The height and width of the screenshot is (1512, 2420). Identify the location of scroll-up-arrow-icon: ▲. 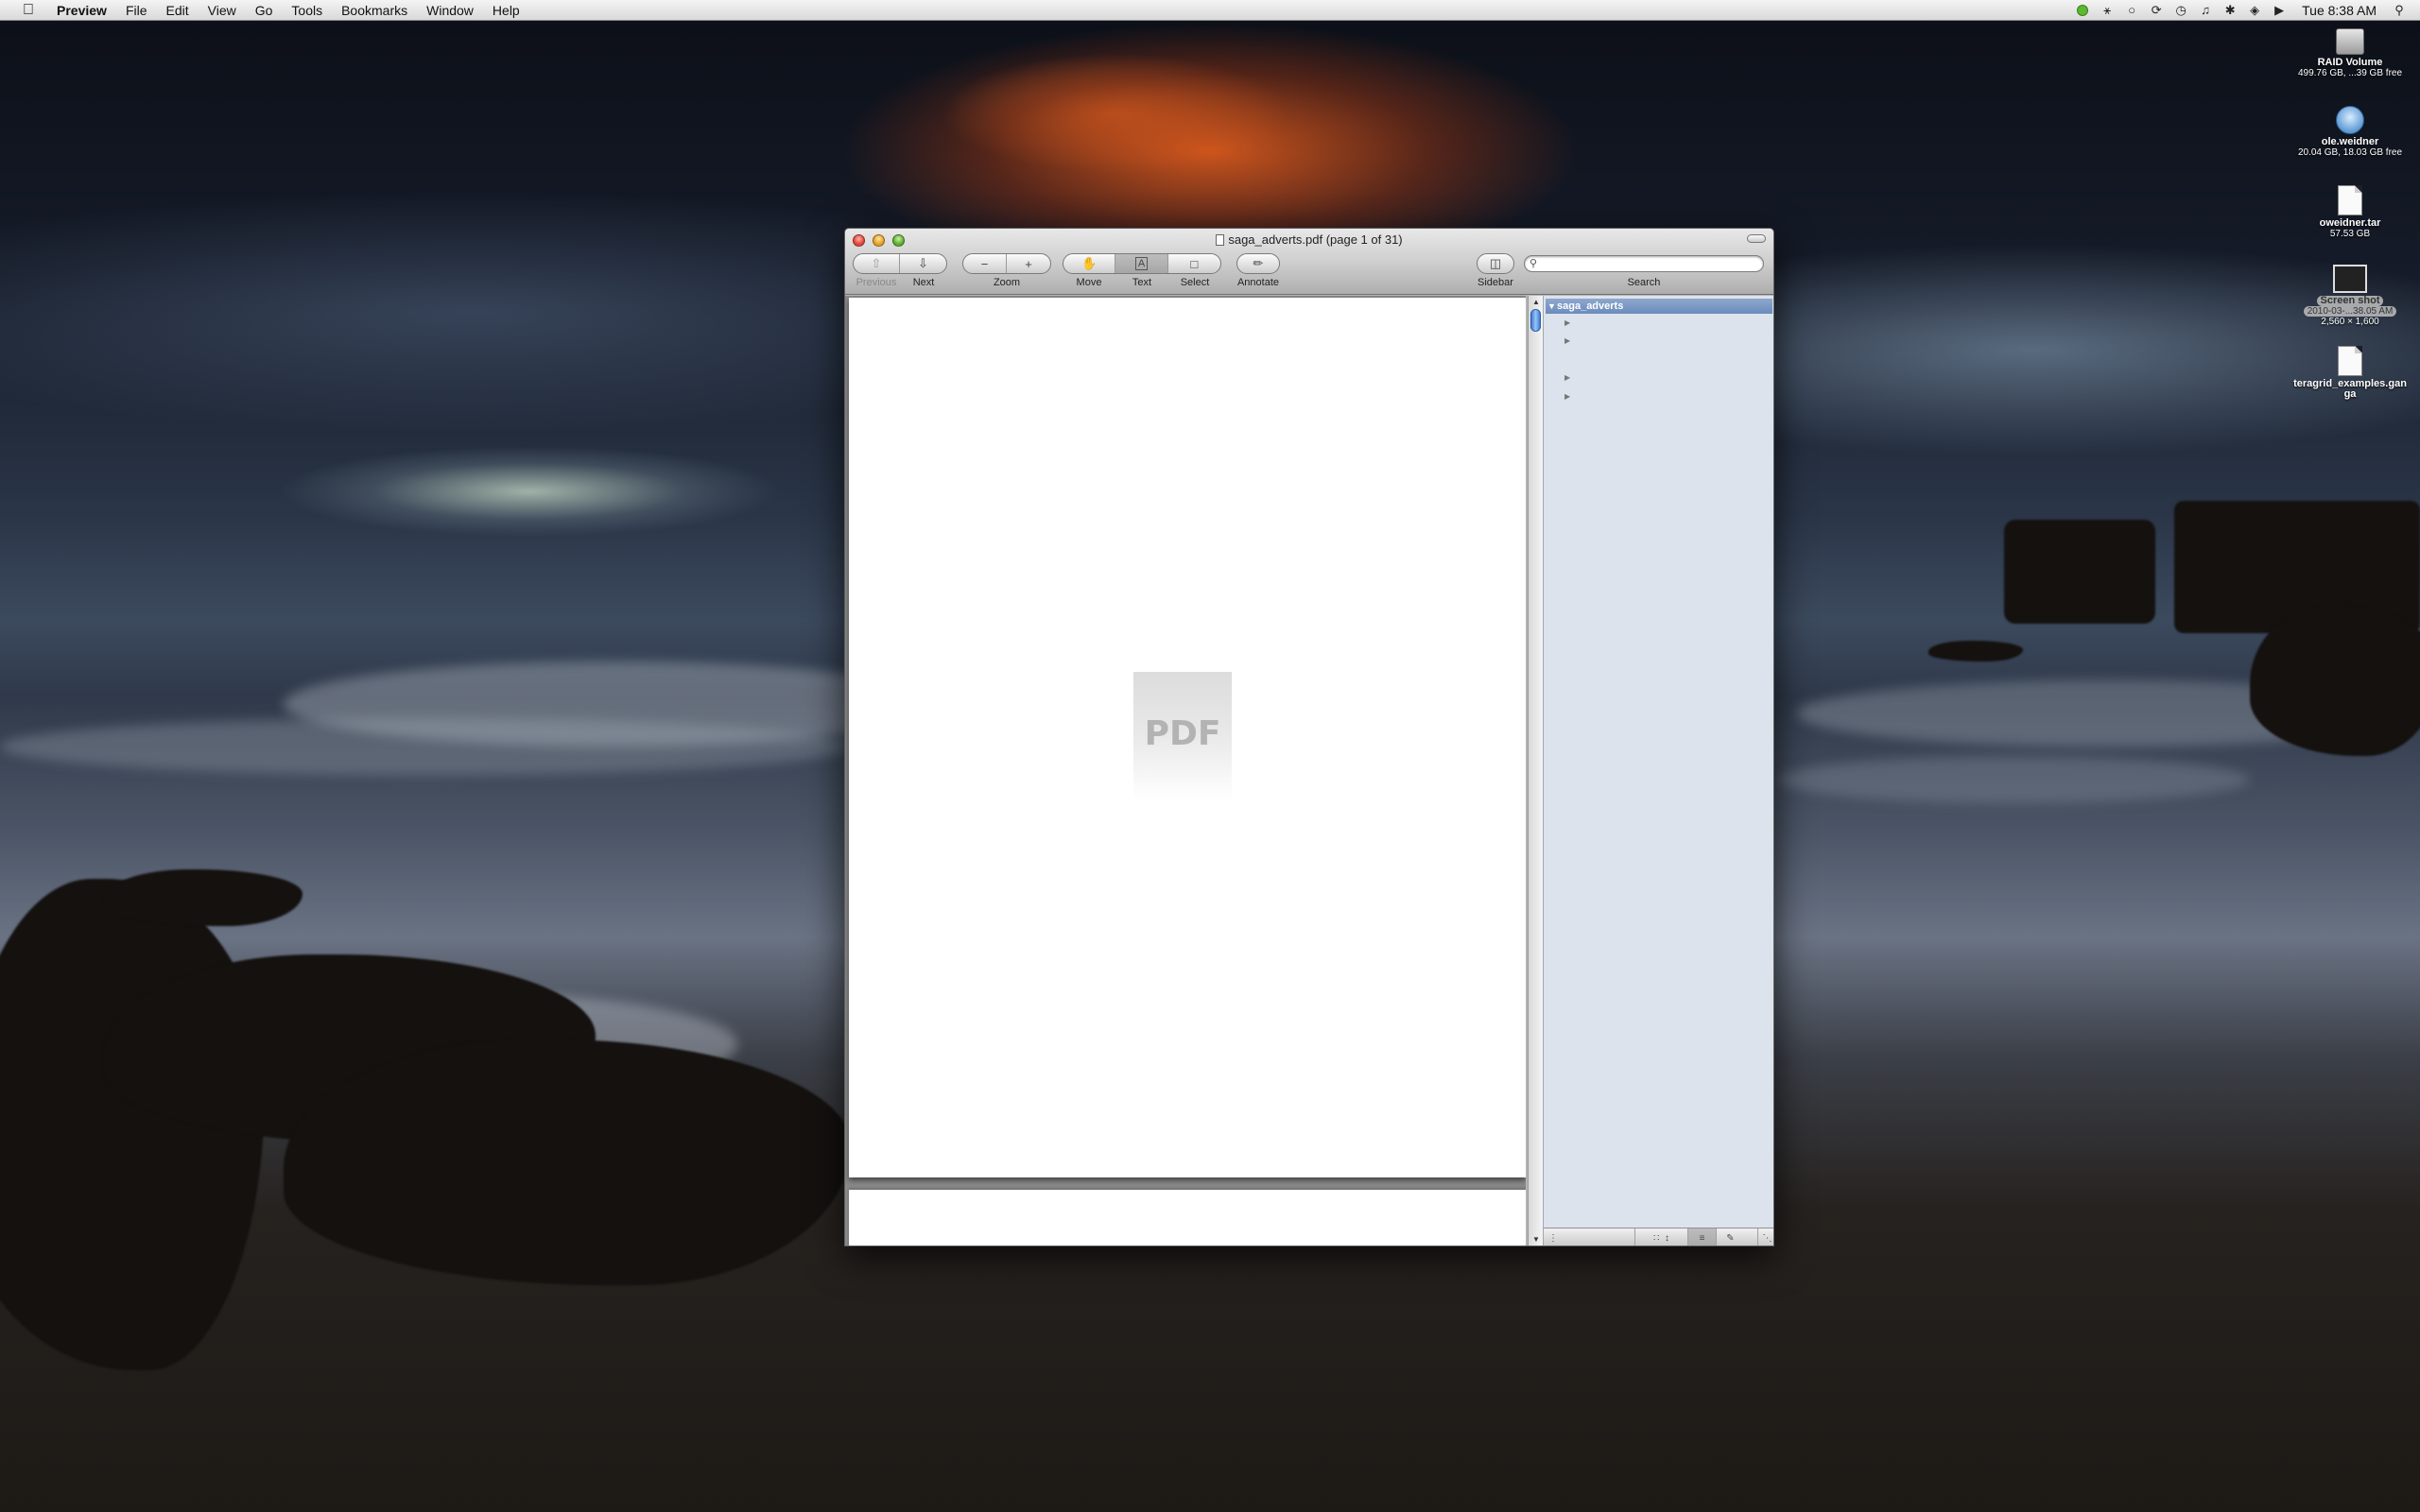
(1536, 302).